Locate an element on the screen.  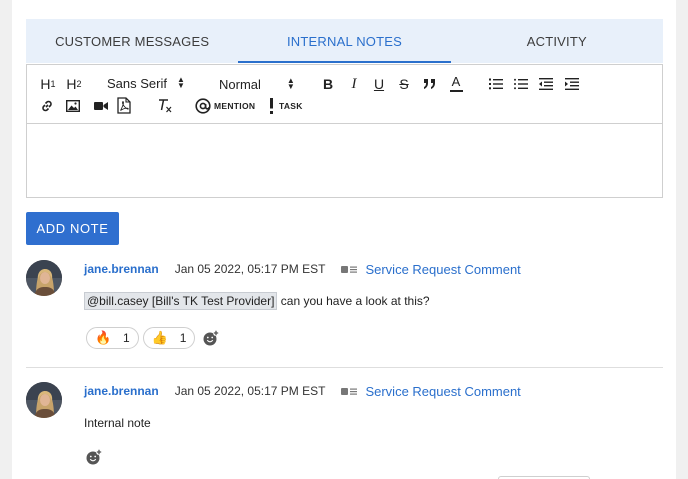
italic-label: I is located at coordinates (354, 83).